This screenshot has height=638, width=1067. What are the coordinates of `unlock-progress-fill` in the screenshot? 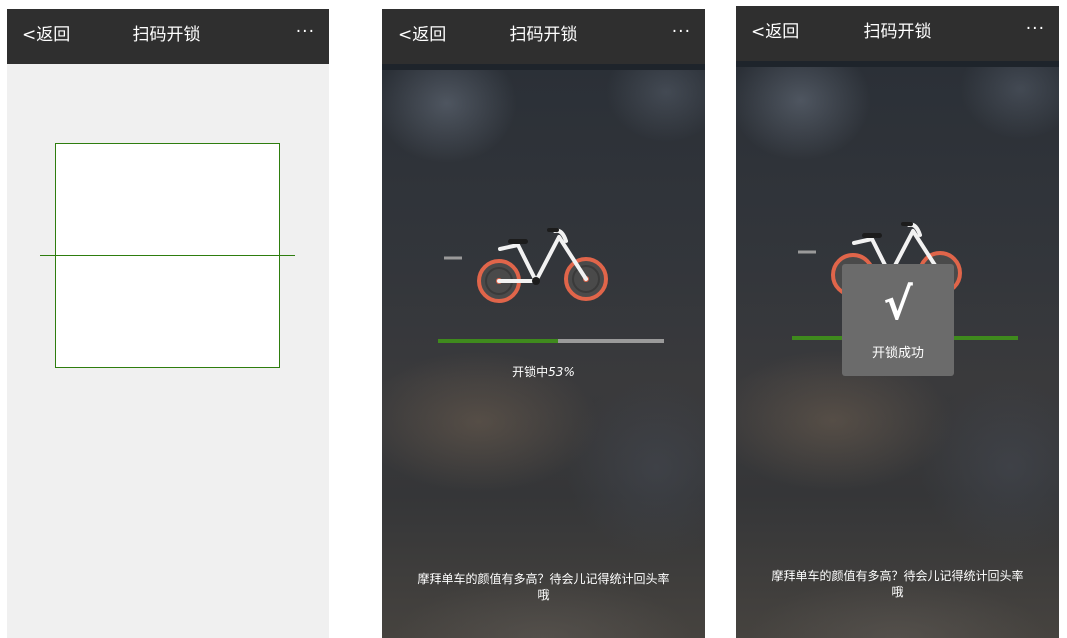 It's located at (498, 341).